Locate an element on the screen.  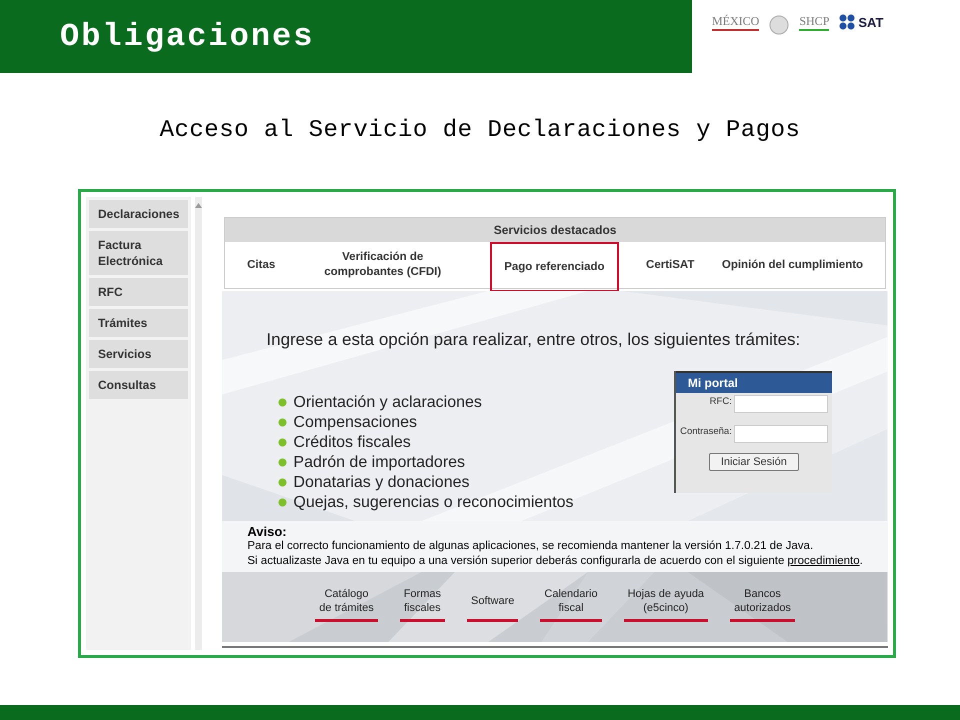
notice-text: Para el correcto funcionamiento de algunas aplicaciones, se recomienda mantener la versión 1.7.0.21 de Java. is located at coordinates (530, 546).